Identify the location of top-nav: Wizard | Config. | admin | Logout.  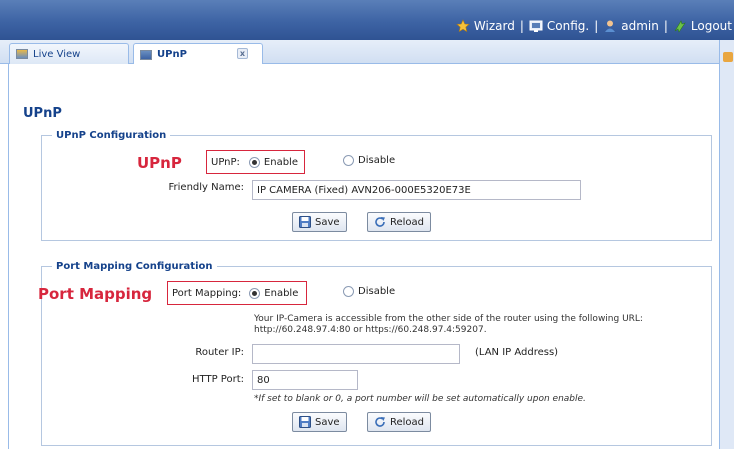
(594, 26).